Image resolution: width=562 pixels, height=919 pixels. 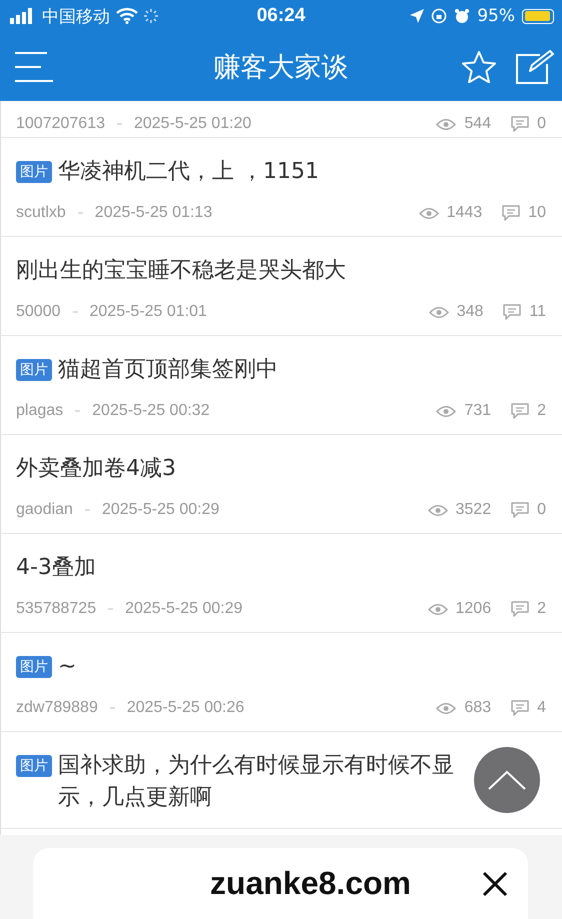 What do you see at coordinates (185, 708) in the screenshot?
I see `post-time: 2025-5-25 00:26` at bounding box center [185, 708].